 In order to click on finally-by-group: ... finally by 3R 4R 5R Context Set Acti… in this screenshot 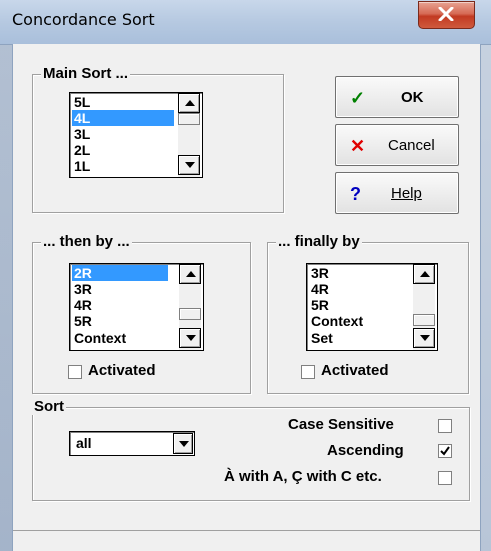, I will do `click(368, 313)`.